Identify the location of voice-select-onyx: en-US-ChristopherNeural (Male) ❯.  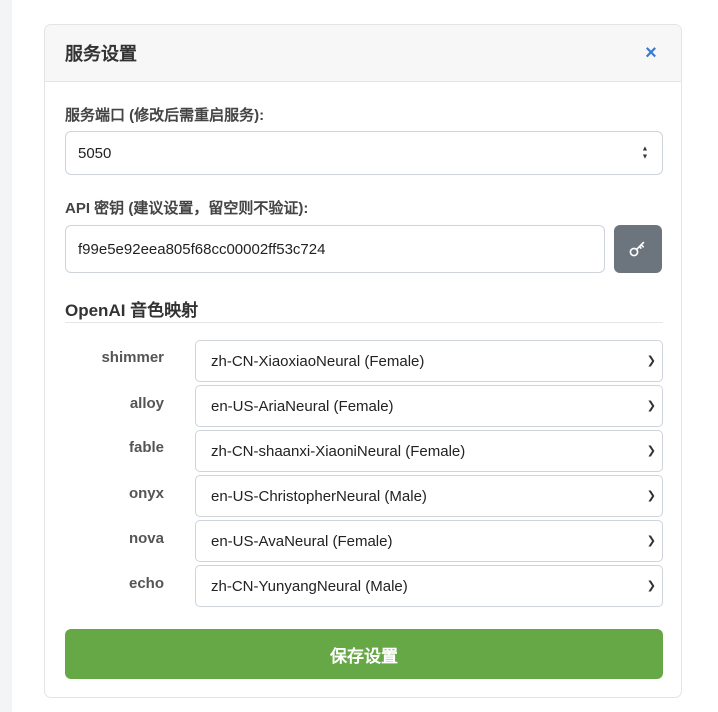
(429, 496).